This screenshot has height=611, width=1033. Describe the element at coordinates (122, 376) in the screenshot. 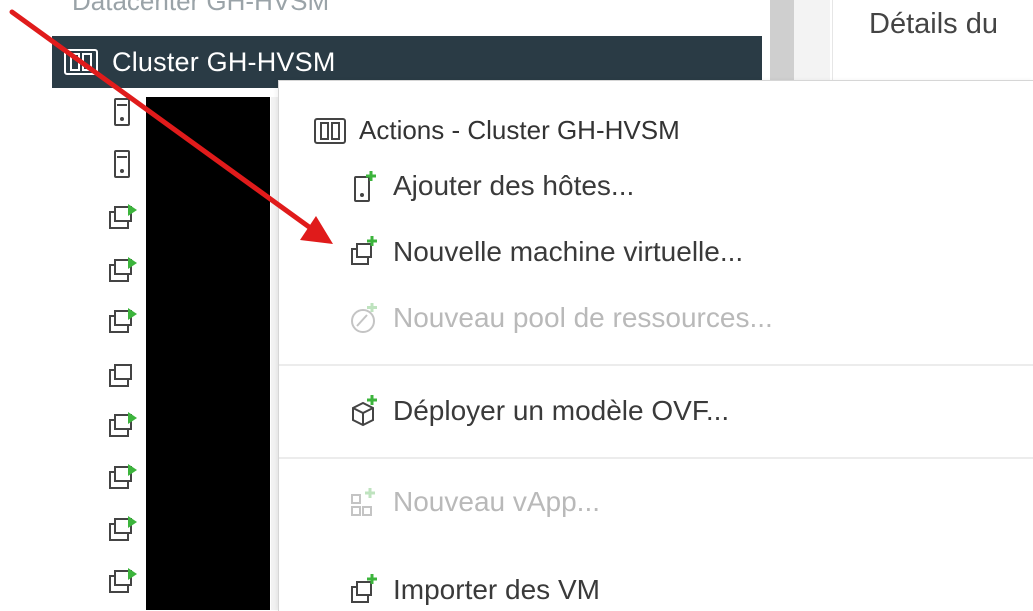

I see `vm-powered-off-icon` at that location.